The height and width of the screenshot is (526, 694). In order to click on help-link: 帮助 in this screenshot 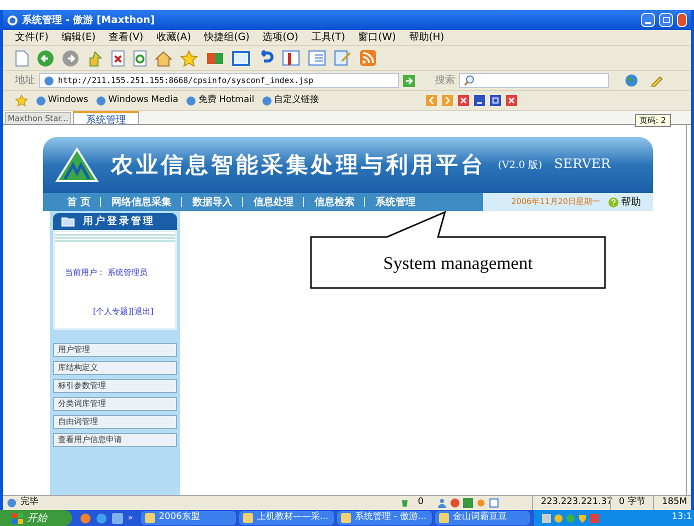, I will do `click(624, 202)`.